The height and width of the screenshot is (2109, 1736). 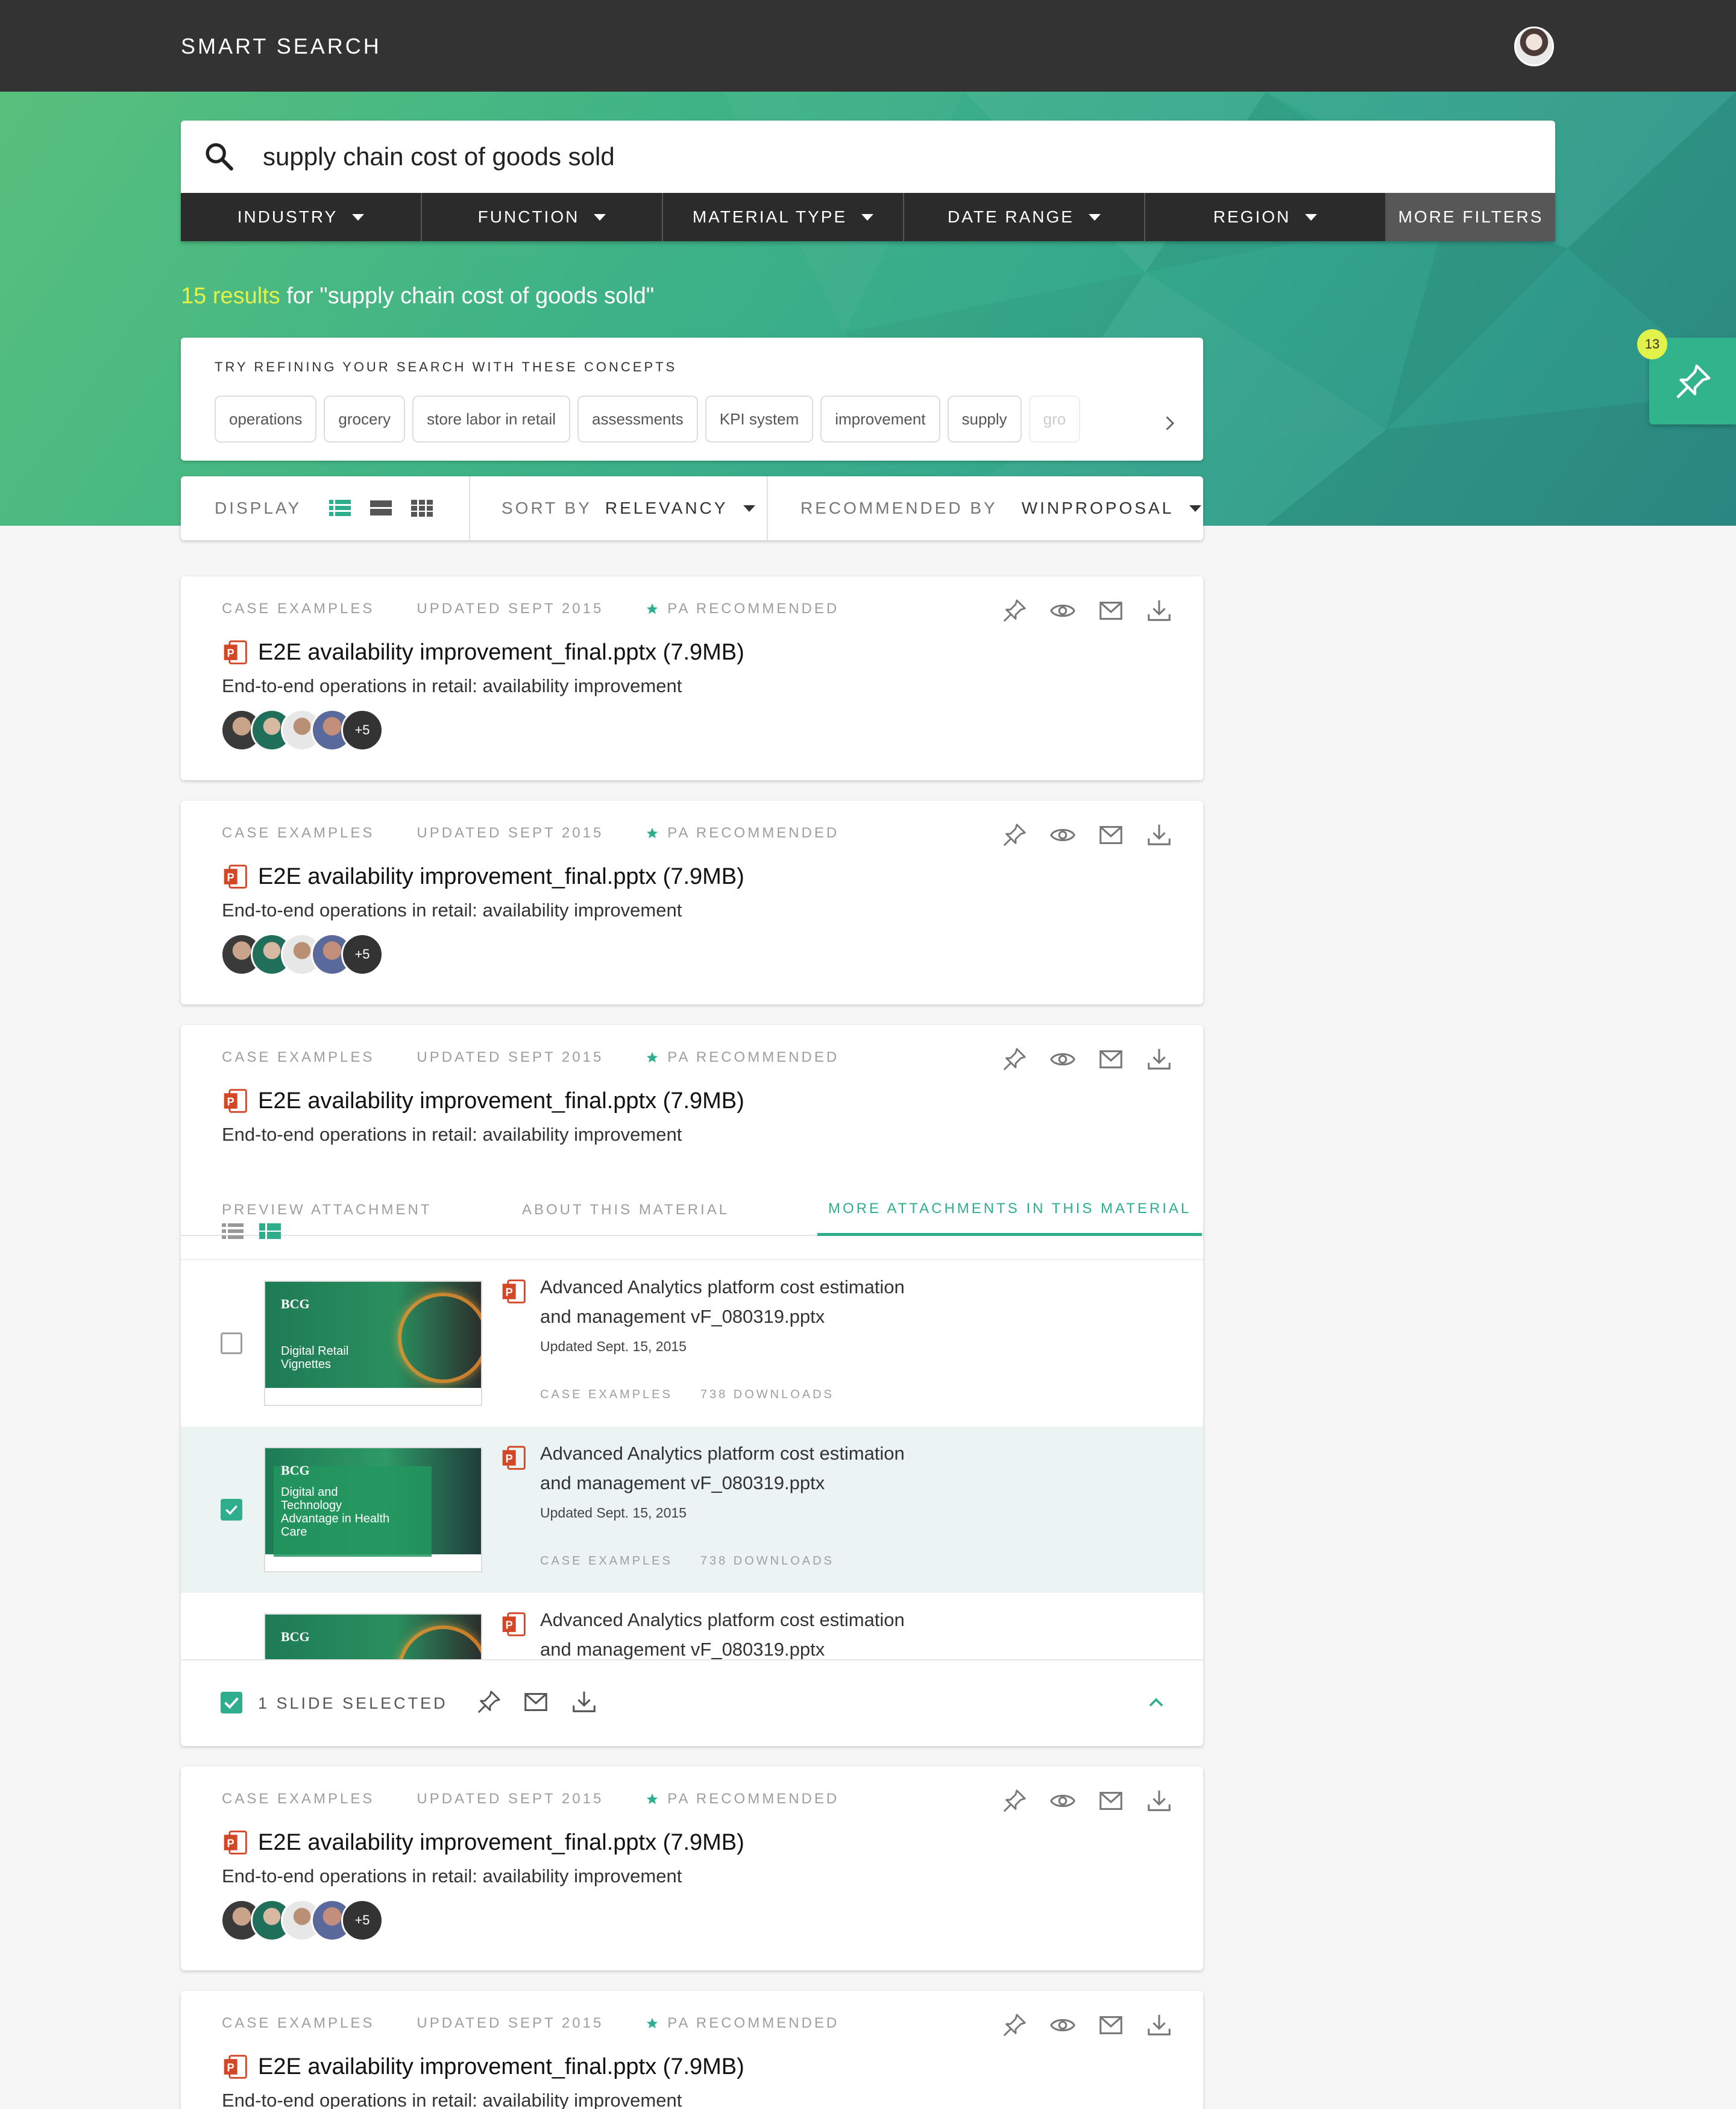 What do you see at coordinates (1169, 423) in the screenshot?
I see `chevron-right-icon` at bounding box center [1169, 423].